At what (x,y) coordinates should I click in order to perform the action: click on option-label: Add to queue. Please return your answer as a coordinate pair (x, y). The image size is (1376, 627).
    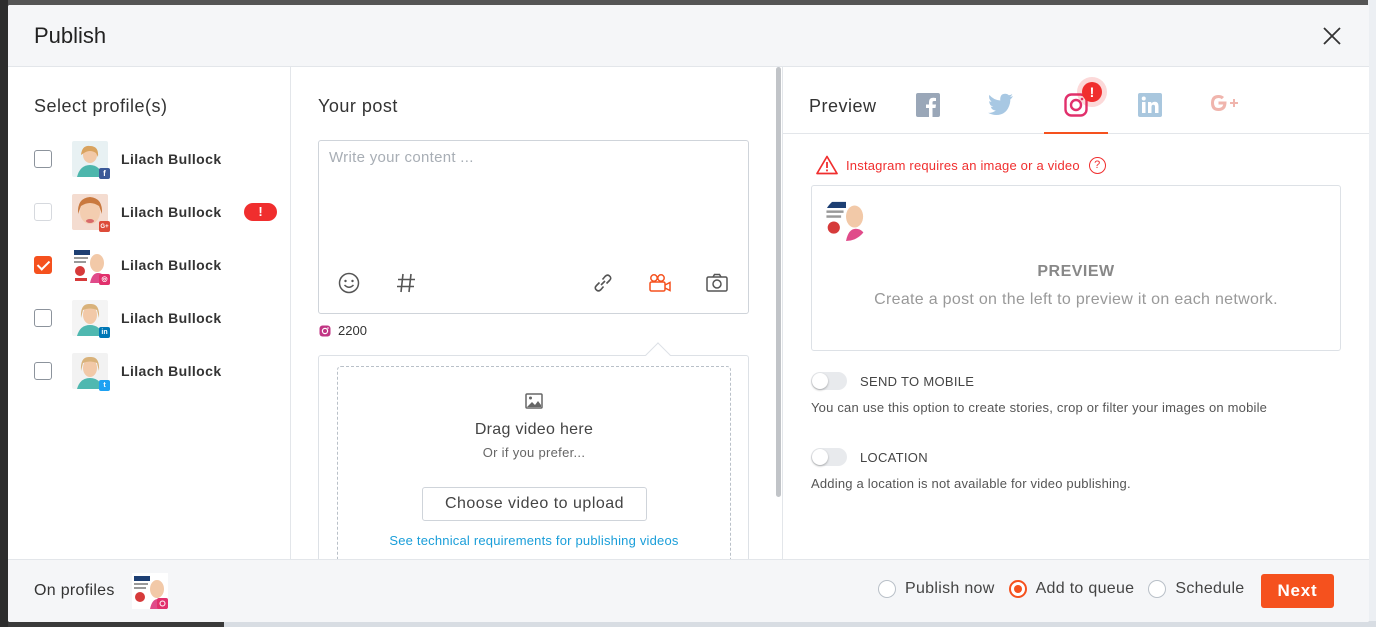
    Looking at the image, I should click on (1085, 588).